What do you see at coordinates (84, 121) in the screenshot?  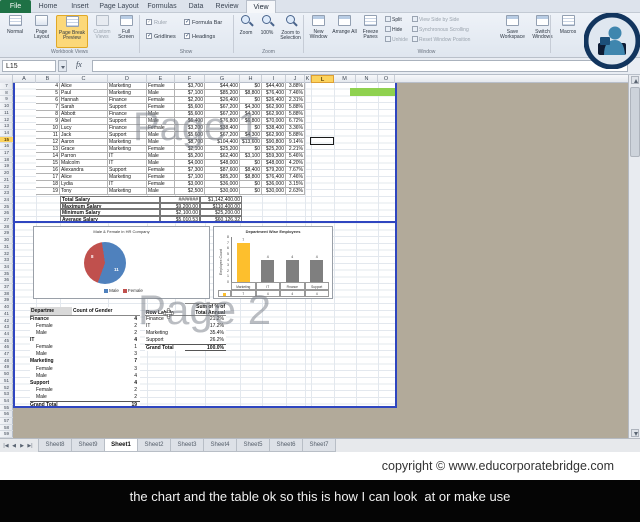 I see `cell: Abel` at bounding box center [84, 121].